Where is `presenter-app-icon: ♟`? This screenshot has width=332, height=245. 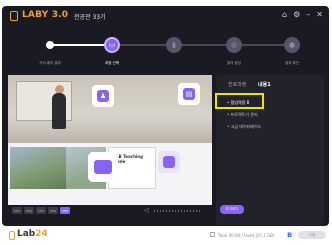 presenter-app-icon: ♟ is located at coordinates (103, 96).